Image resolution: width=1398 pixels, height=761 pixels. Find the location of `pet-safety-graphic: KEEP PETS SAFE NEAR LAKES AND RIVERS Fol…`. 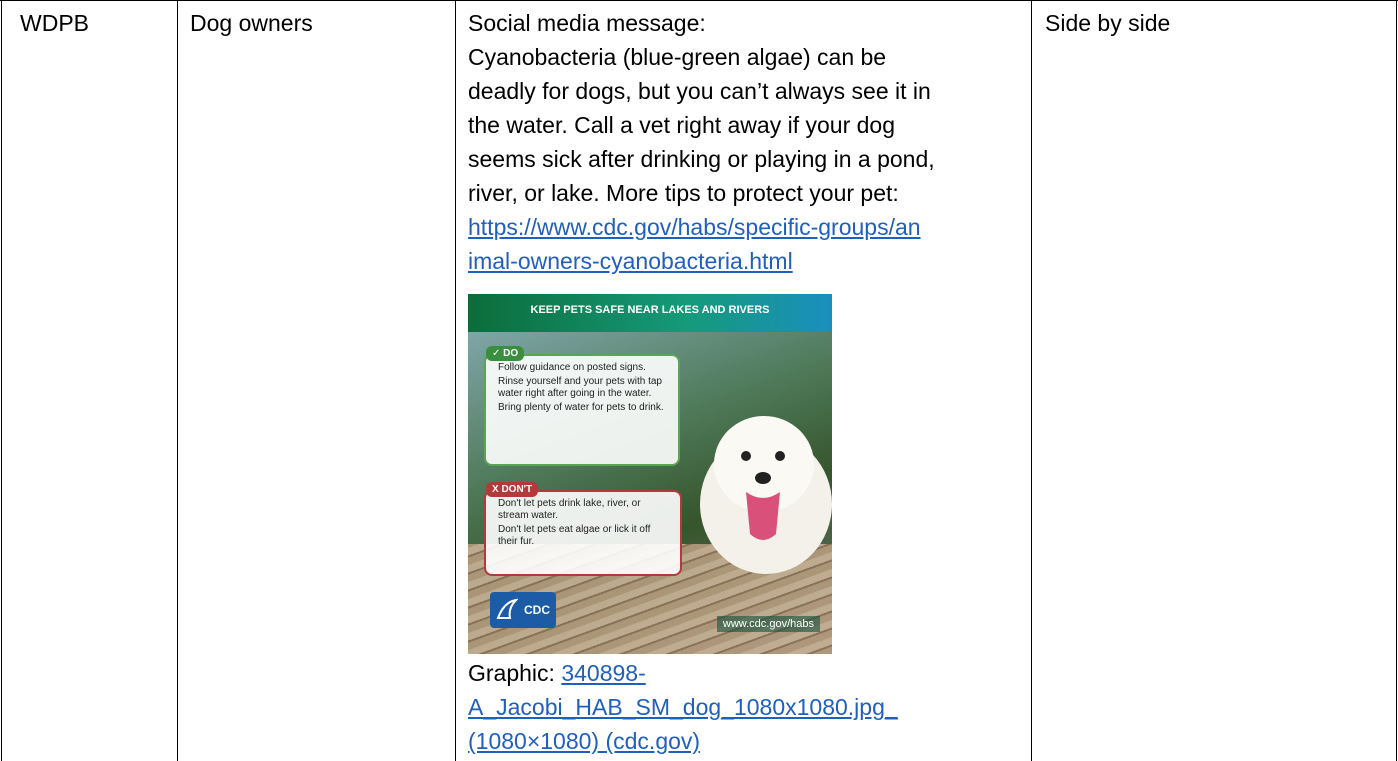

pet-safety-graphic: KEEP PETS SAFE NEAR LAKES AND RIVERS Fol… is located at coordinates (650, 474).